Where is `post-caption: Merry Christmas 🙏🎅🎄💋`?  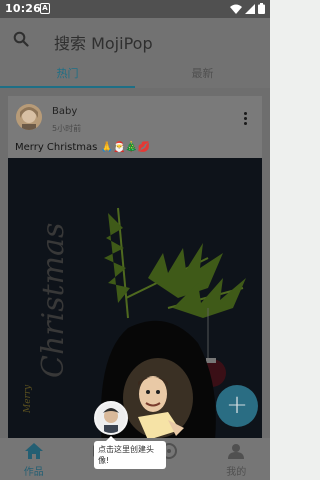 post-caption: Merry Christmas 🙏🎅🎄💋 is located at coordinates (83, 147).